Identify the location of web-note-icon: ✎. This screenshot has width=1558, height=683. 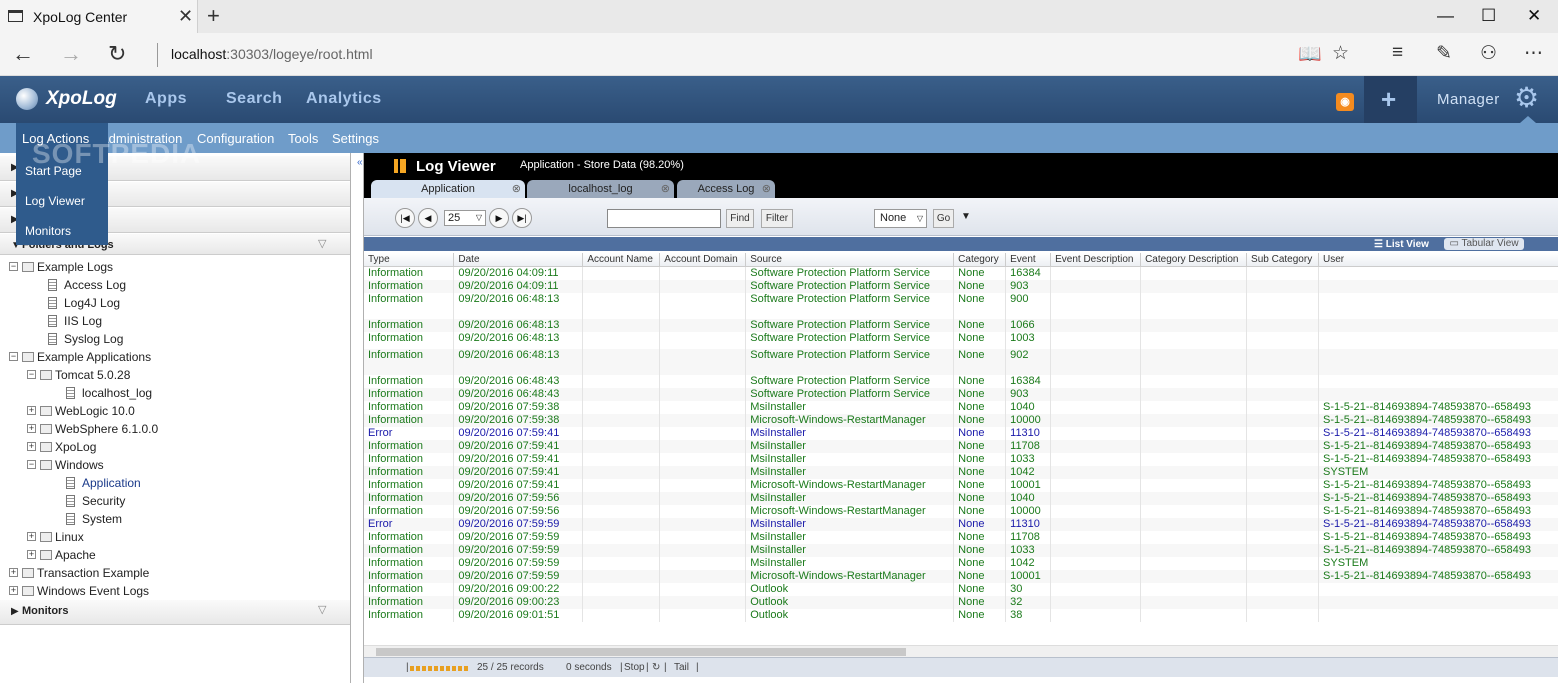
(1444, 53).